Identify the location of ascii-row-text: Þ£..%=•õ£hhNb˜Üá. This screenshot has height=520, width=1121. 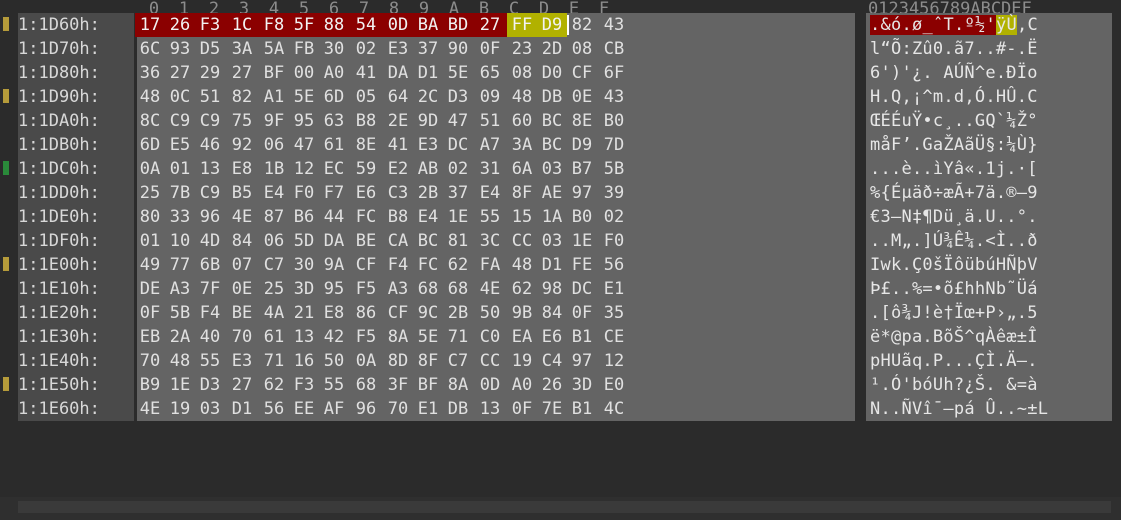
(990, 289).